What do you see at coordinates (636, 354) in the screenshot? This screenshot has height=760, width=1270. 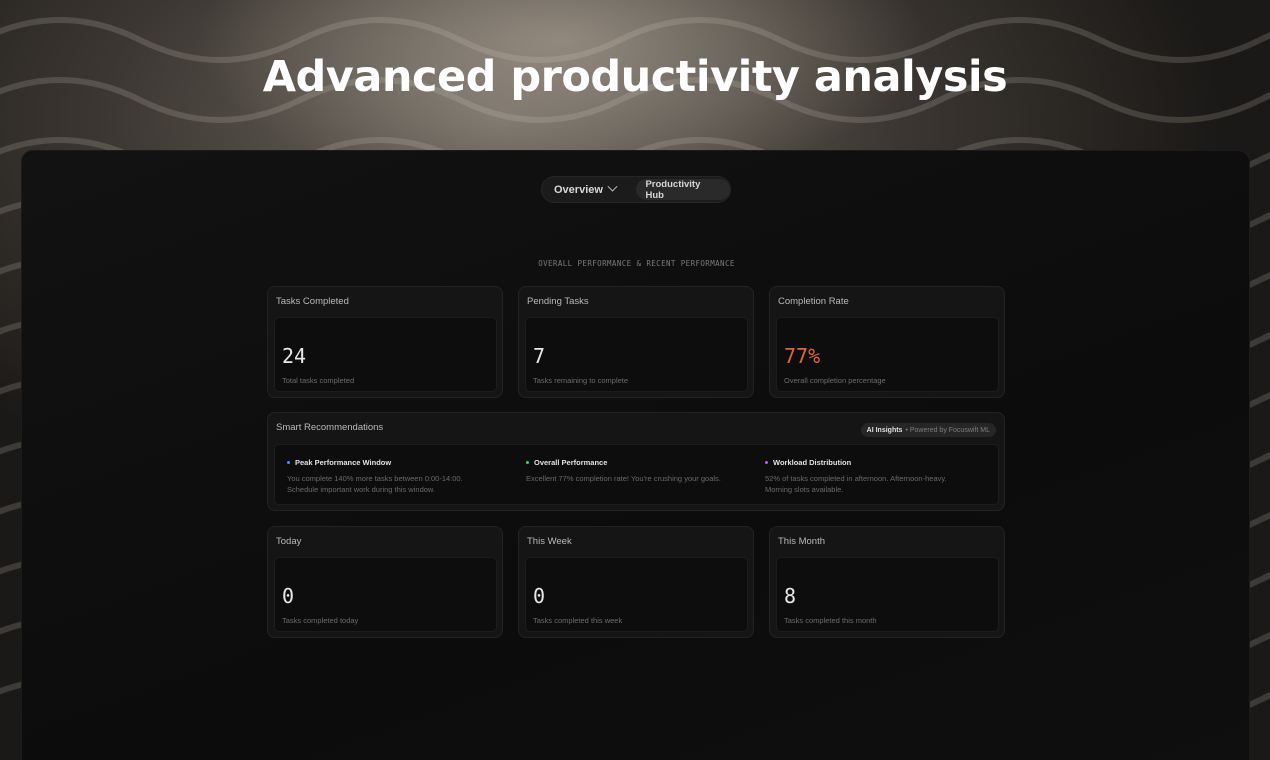 I see `card-body: 7 Tasks remaining to complete` at bounding box center [636, 354].